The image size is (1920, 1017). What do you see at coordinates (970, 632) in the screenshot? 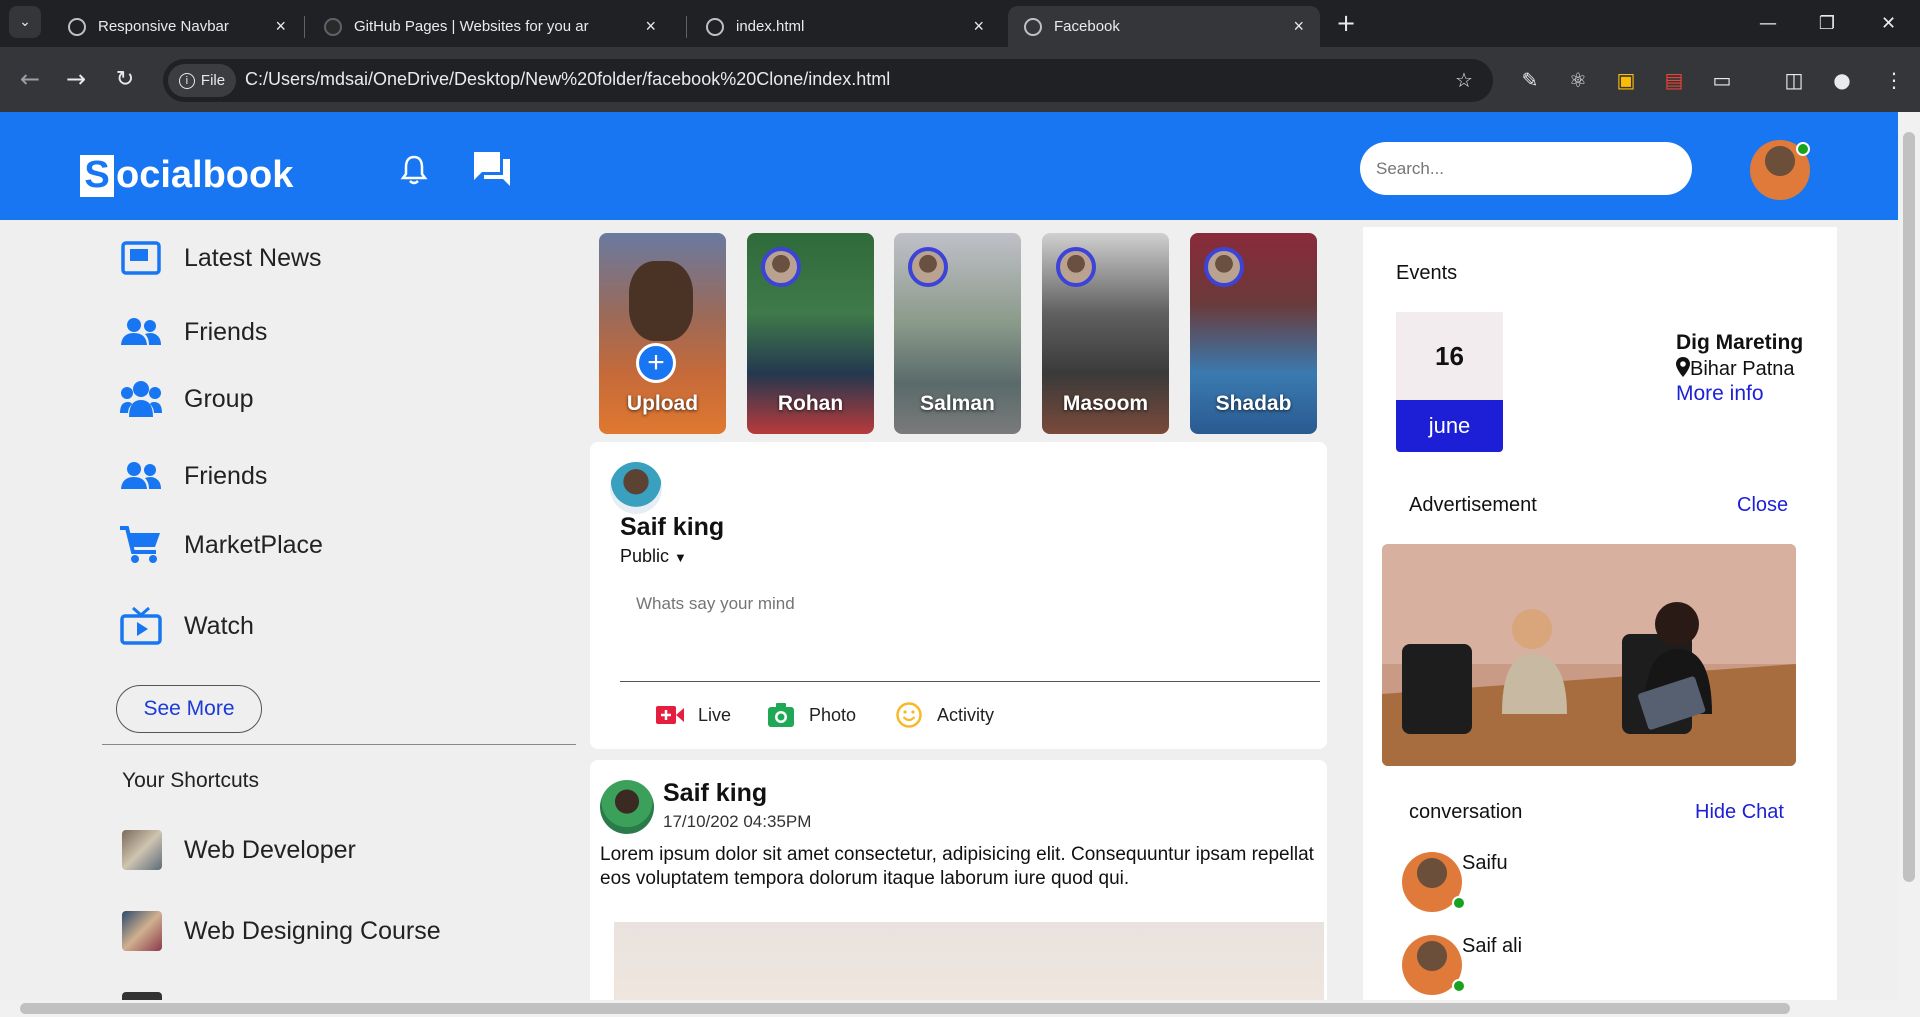
I see `post-text-input` at bounding box center [970, 632].